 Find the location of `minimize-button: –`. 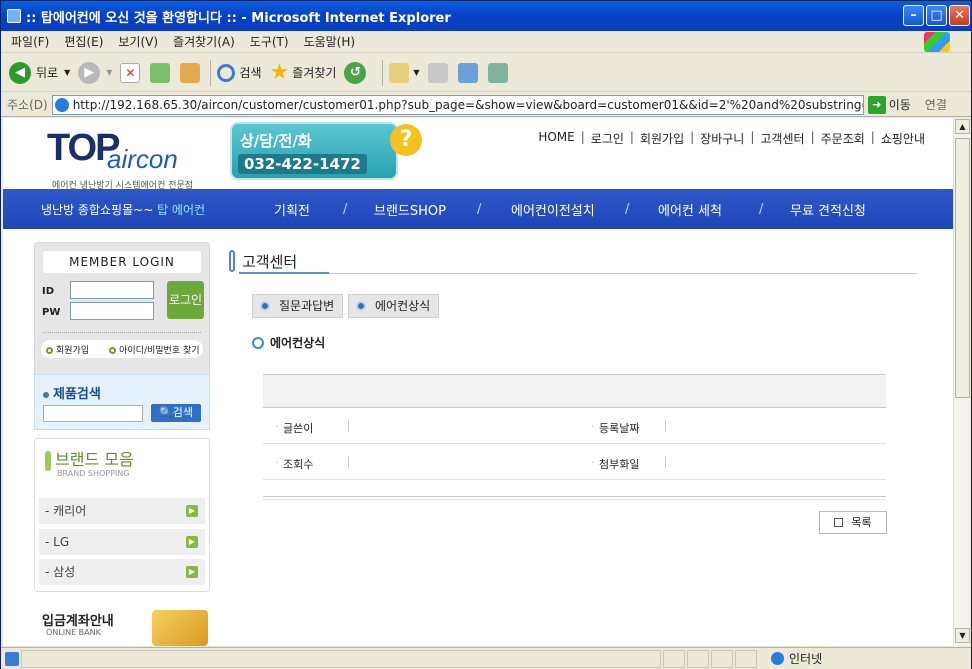

minimize-button: – is located at coordinates (913, 15).